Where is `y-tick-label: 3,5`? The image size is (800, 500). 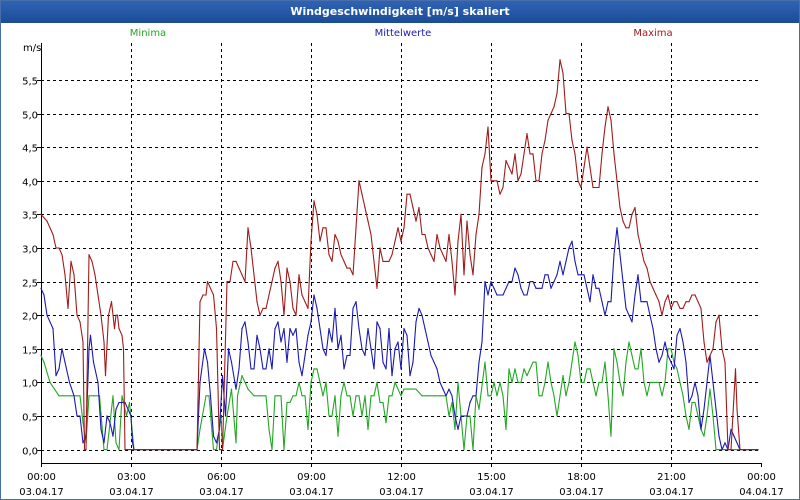 y-tick-label: 3,5 is located at coordinates (30, 216).